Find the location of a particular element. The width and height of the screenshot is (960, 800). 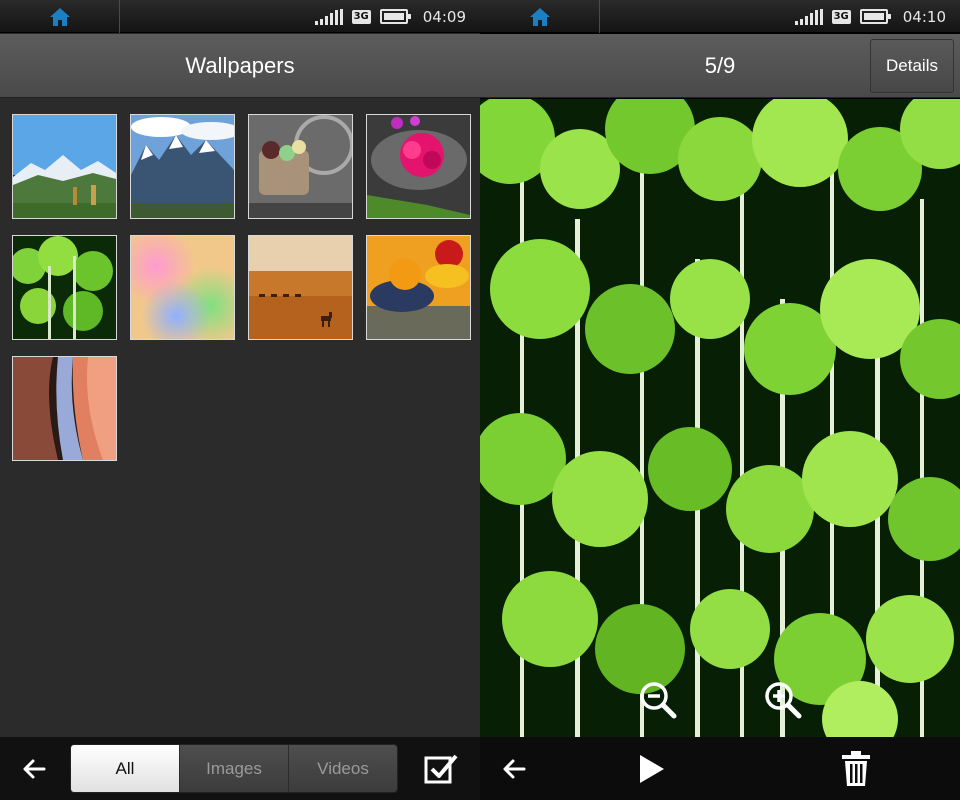

thumbnail-snowy-peaks is located at coordinates (182, 166).